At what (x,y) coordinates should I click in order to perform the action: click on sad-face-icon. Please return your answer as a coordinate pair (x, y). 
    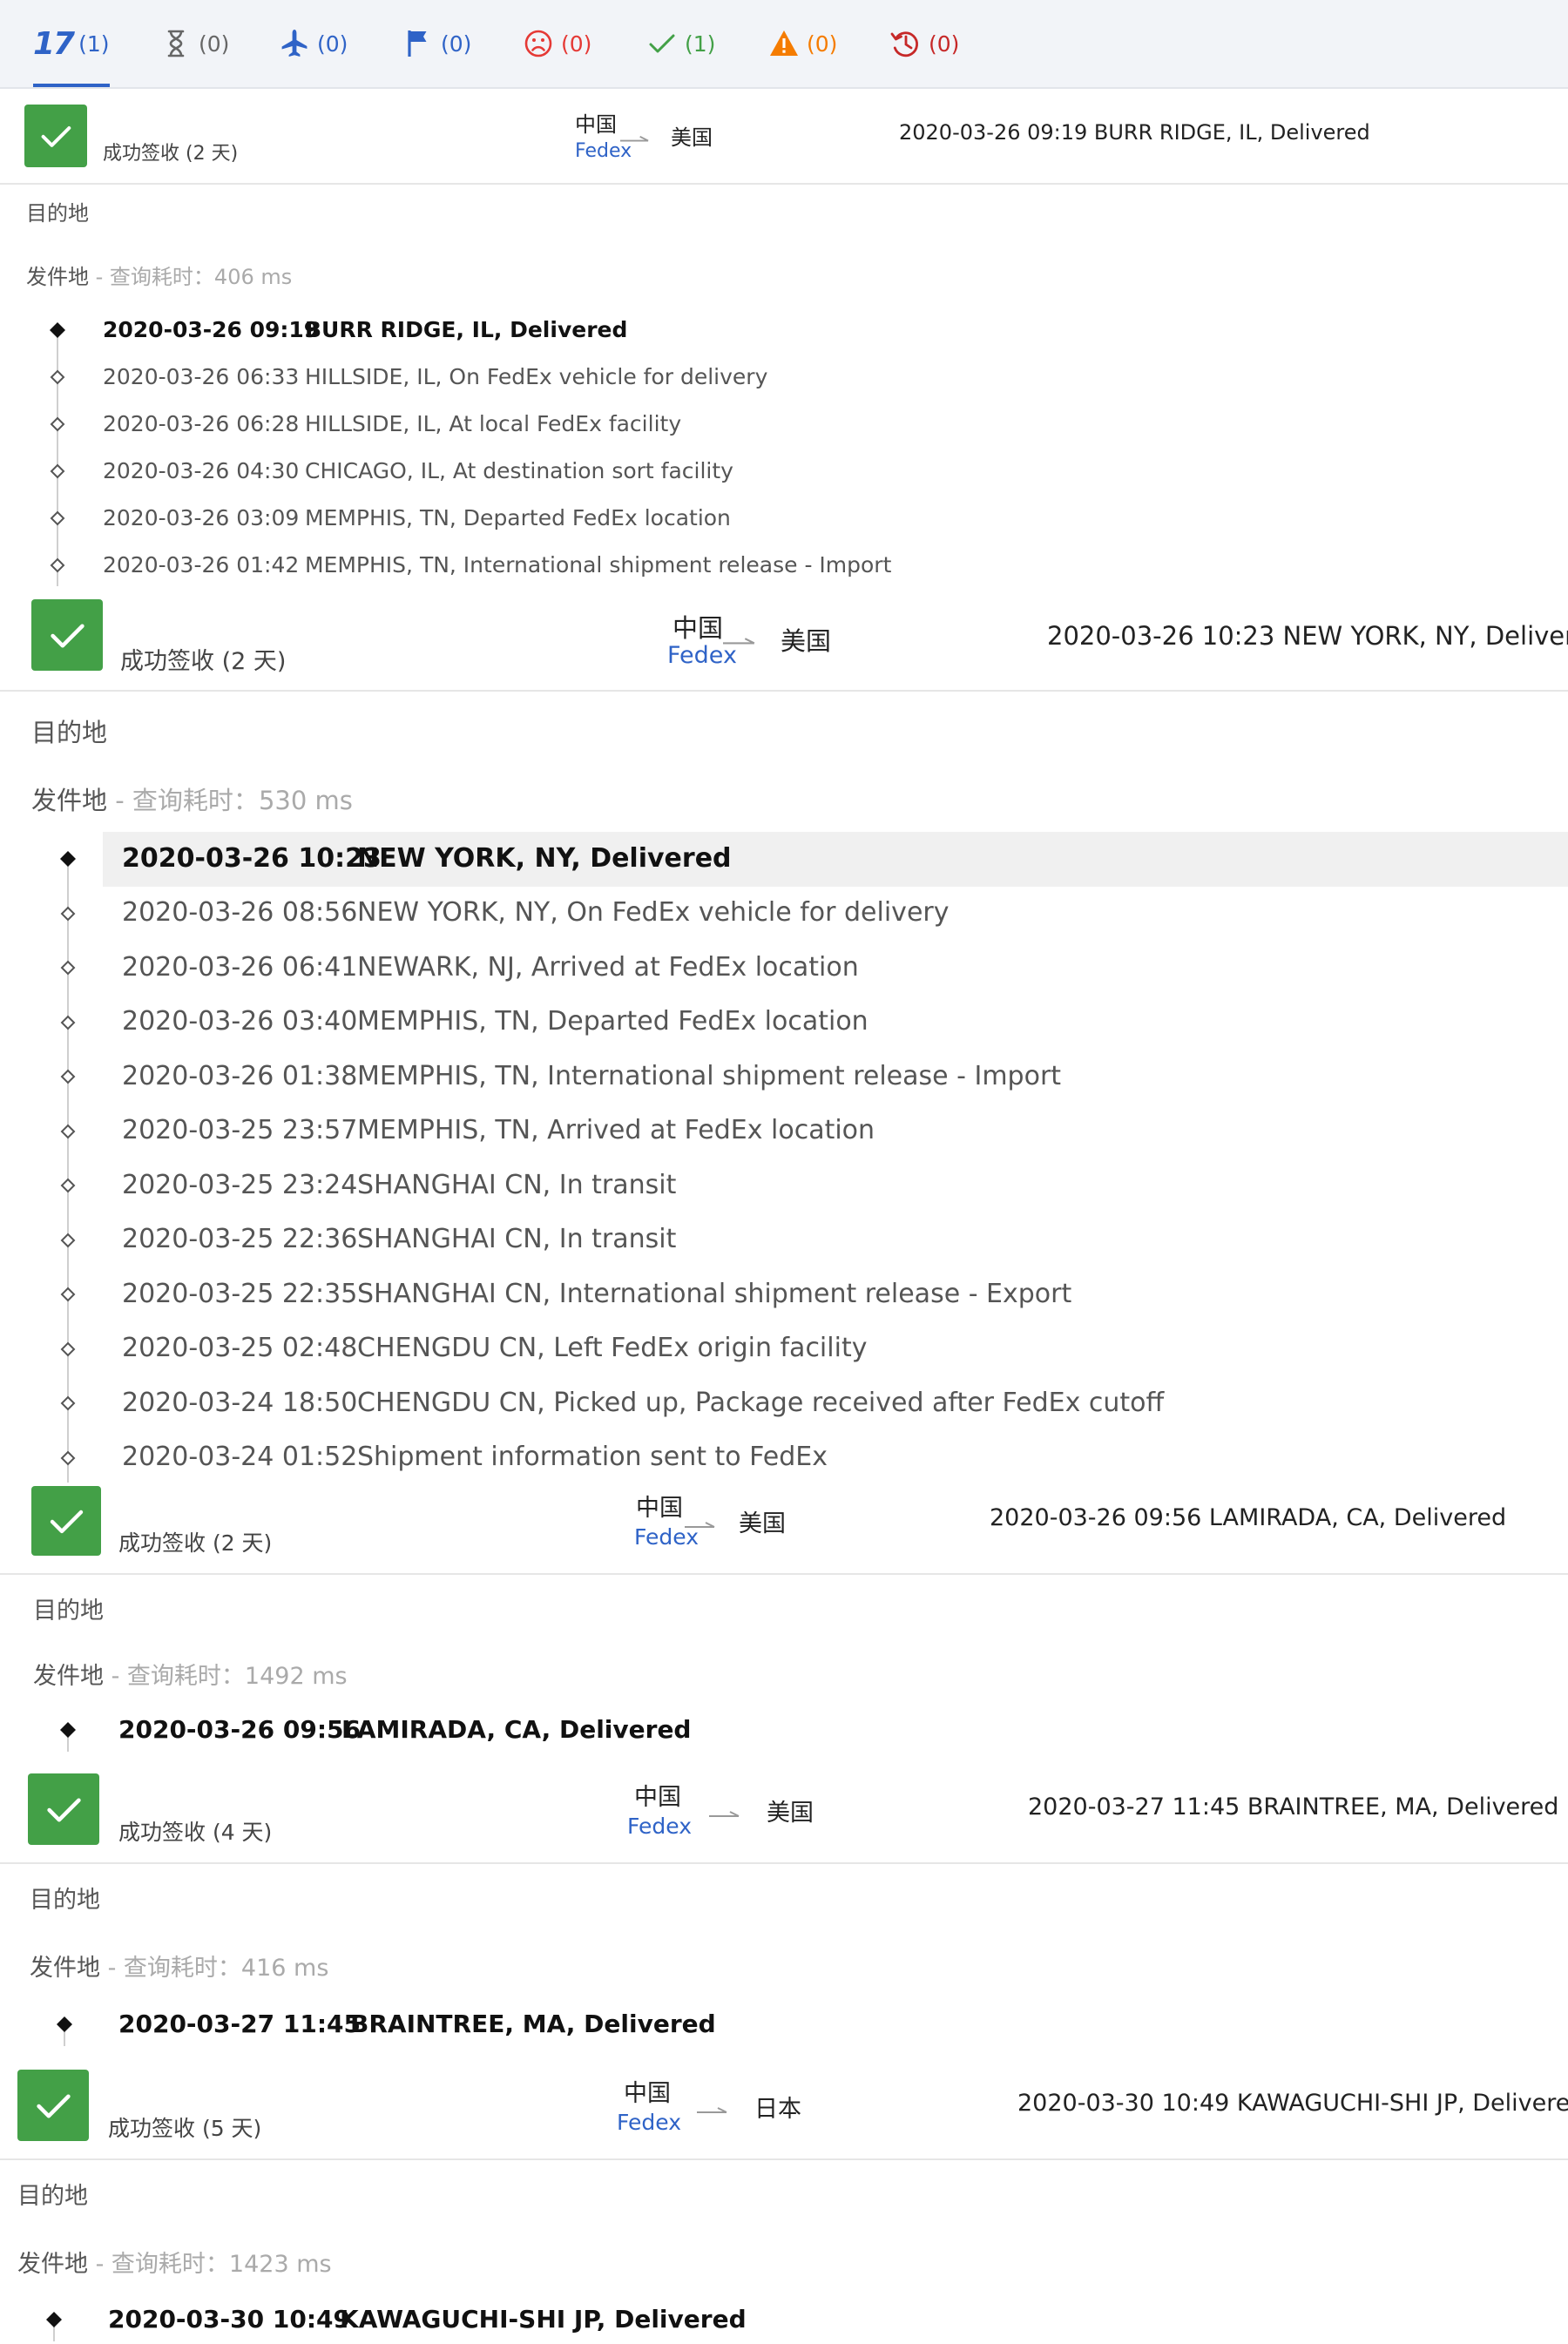
    Looking at the image, I should click on (538, 44).